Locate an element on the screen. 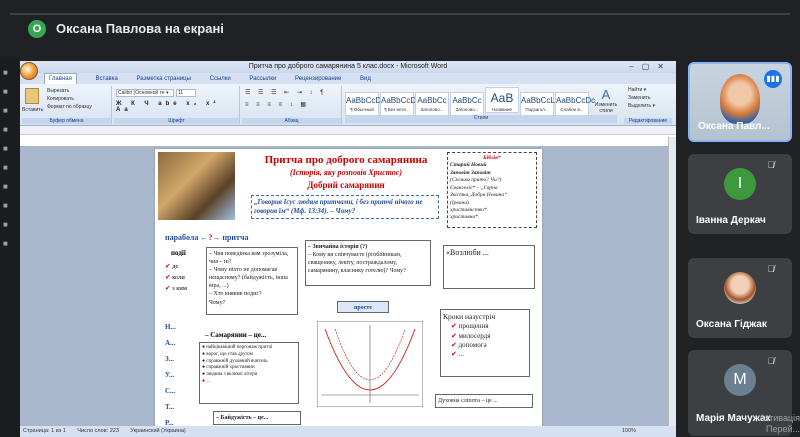 Image resolution: width=800 pixels, height=437 pixels. vertical-scrollbar is located at coordinates (672, 282).